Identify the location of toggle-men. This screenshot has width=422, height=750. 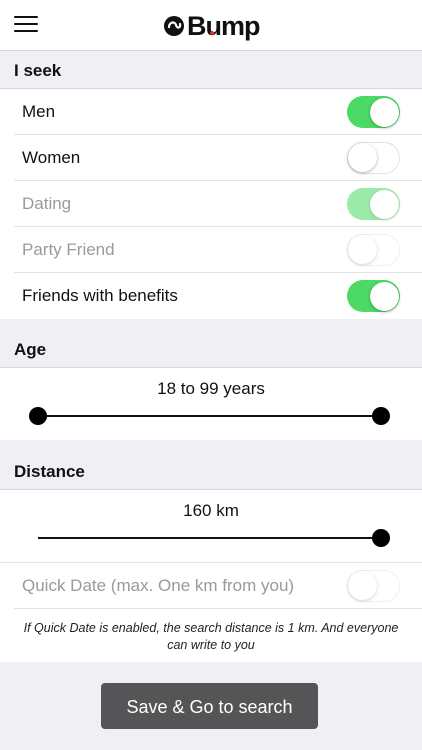
(373, 112).